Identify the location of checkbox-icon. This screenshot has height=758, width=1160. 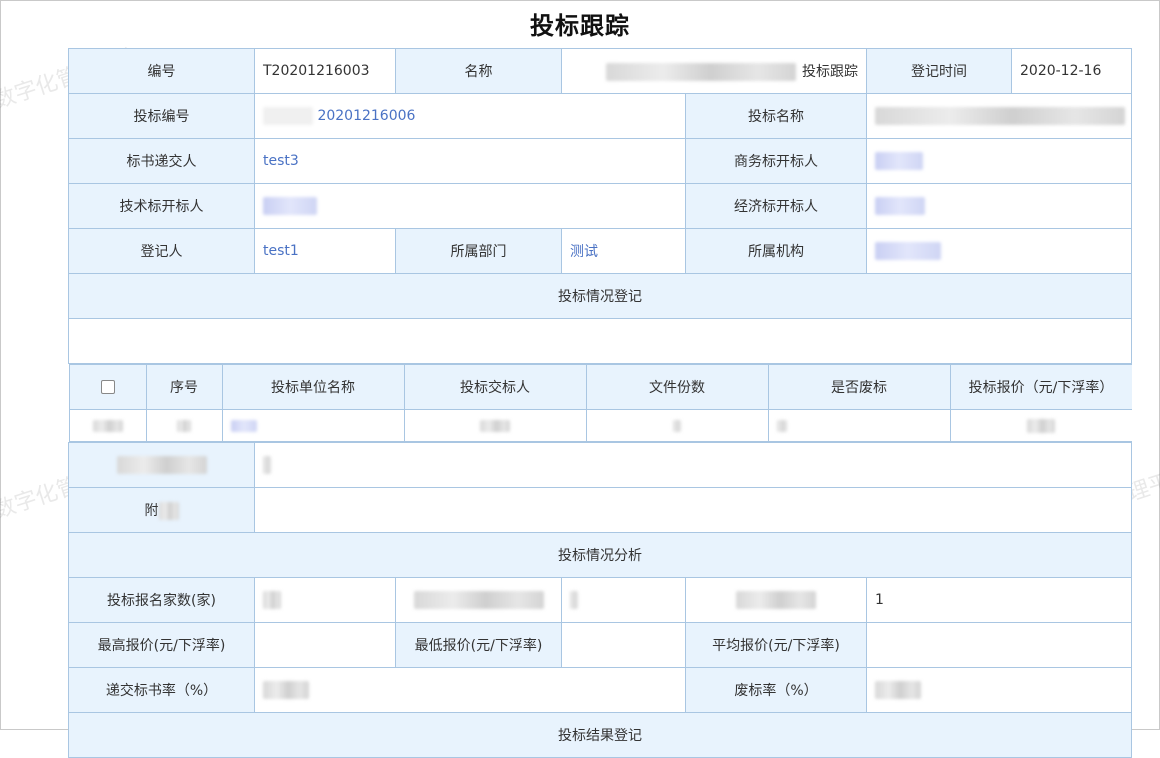
(107, 387).